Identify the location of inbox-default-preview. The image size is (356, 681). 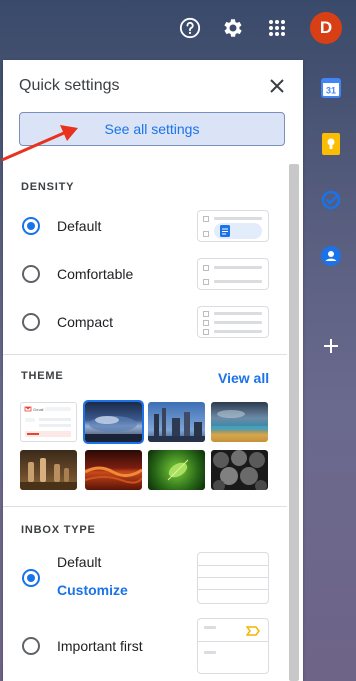
(233, 578).